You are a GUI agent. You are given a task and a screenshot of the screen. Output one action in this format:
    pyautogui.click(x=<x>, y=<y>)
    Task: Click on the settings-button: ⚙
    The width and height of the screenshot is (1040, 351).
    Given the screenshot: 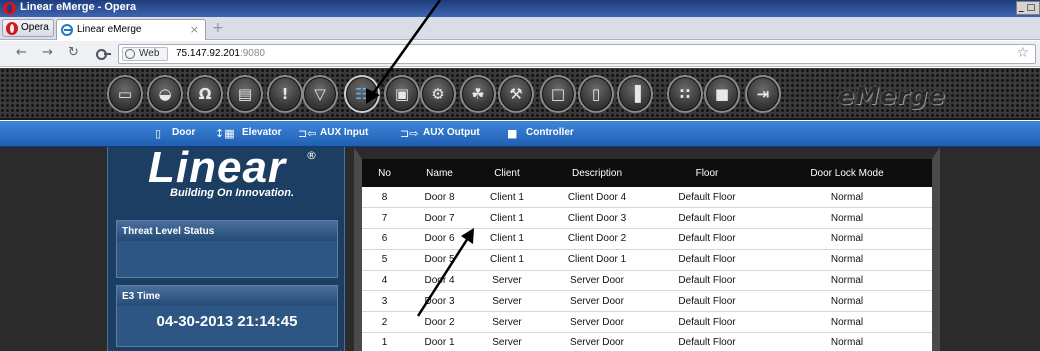 What is the action you would take?
    pyautogui.click(x=438, y=94)
    